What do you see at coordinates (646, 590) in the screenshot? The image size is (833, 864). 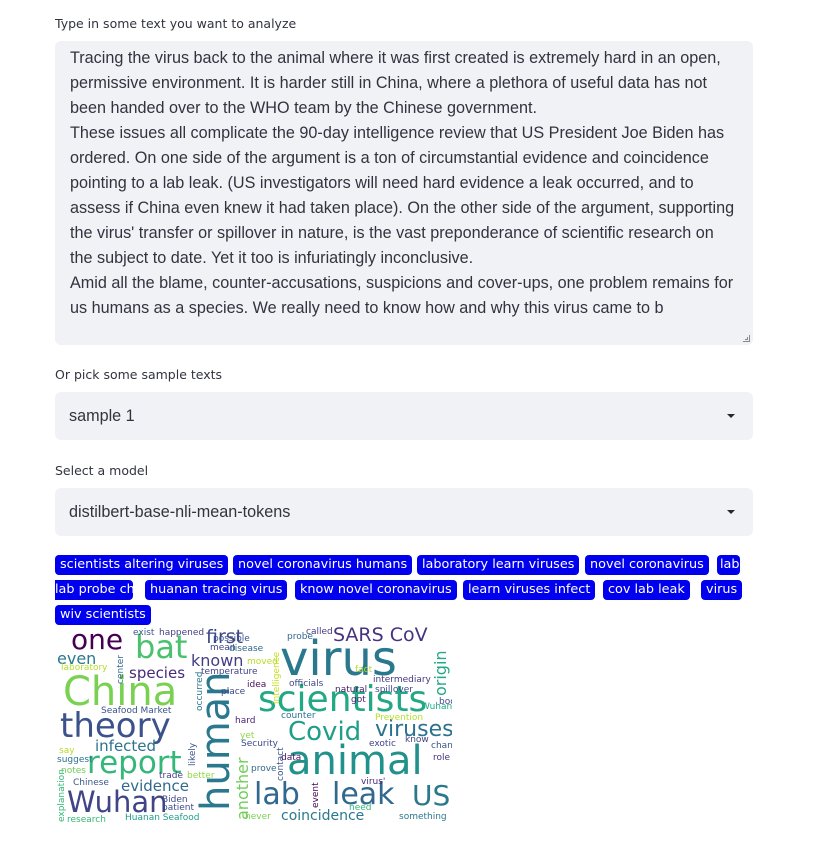 I see `keyword-tag: cov lab leak` at bounding box center [646, 590].